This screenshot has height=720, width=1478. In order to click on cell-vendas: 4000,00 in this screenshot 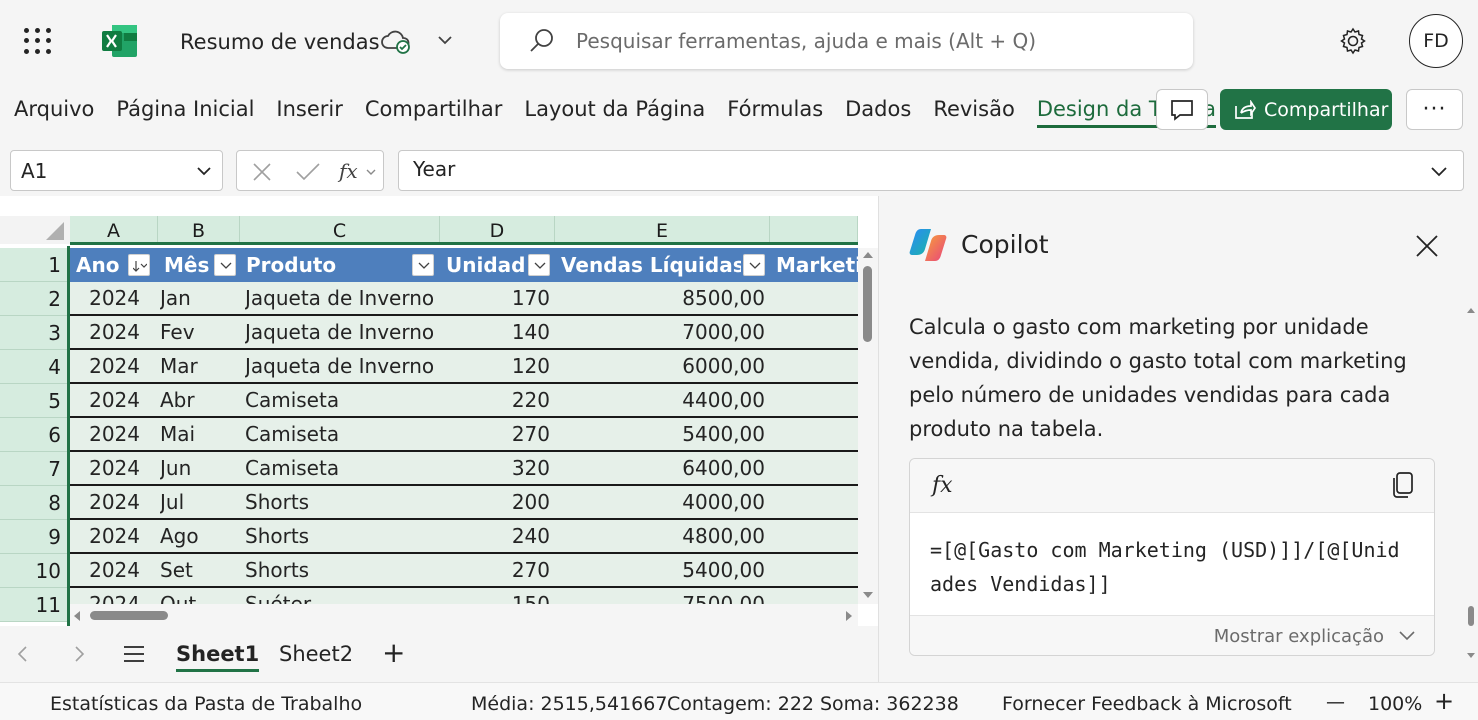, I will do `click(660, 502)`.